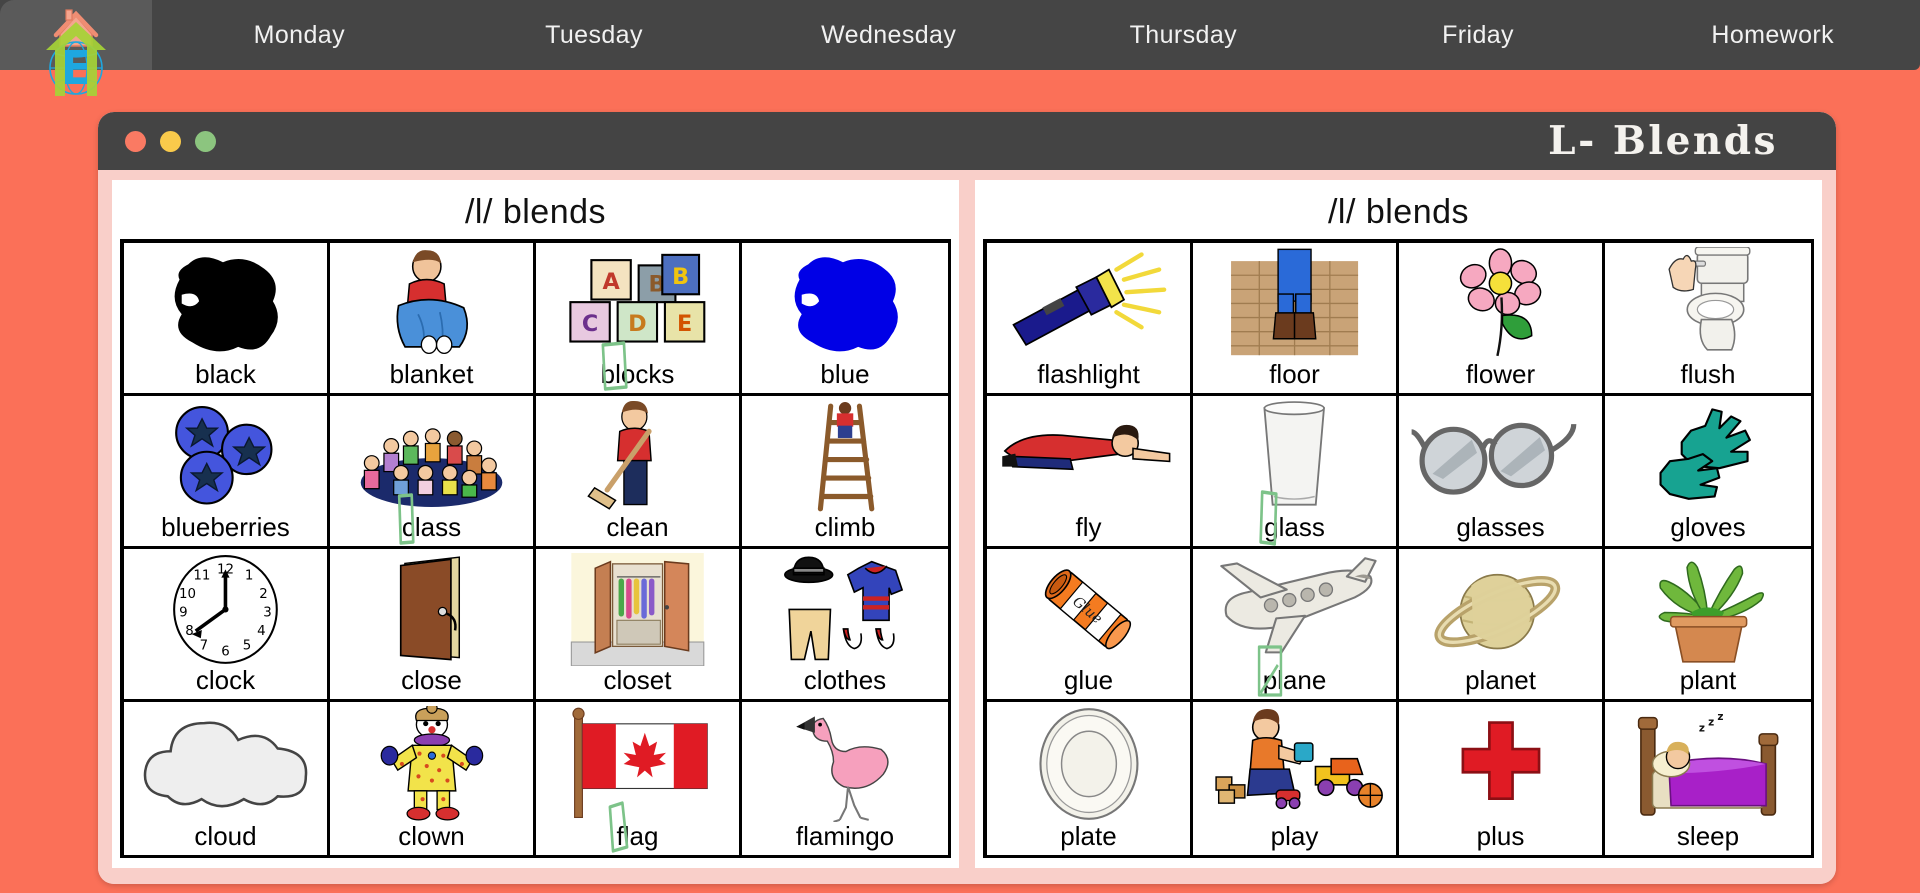  Describe the element at coordinates (1708, 319) in the screenshot. I see `word-cell-flush: flush` at that location.